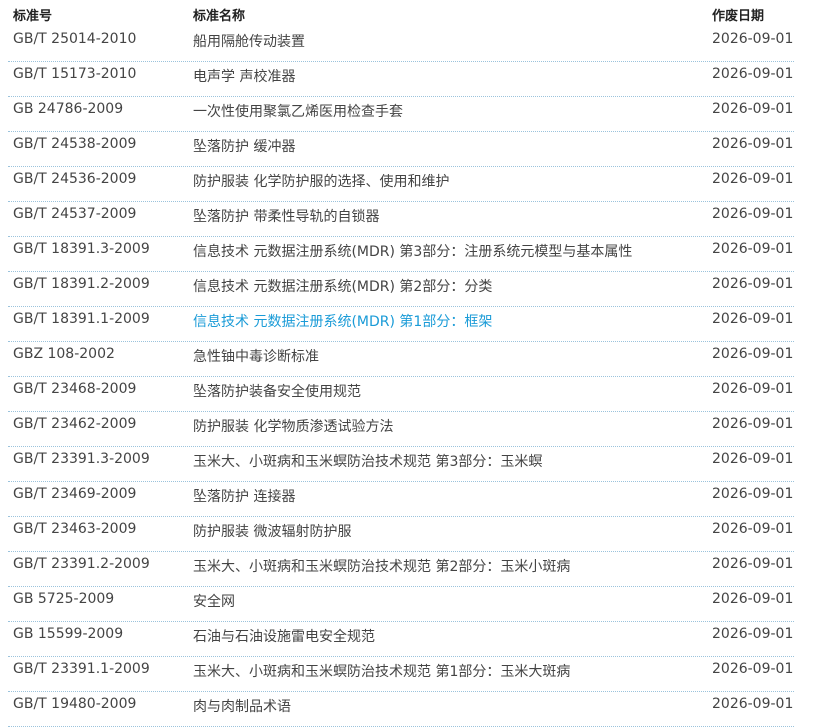  What do you see at coordinates (284, 636) in the screenshot?
I see `standard-name-link: 石油与石油设施雷电安全规范` at bounding box center [284, 636].